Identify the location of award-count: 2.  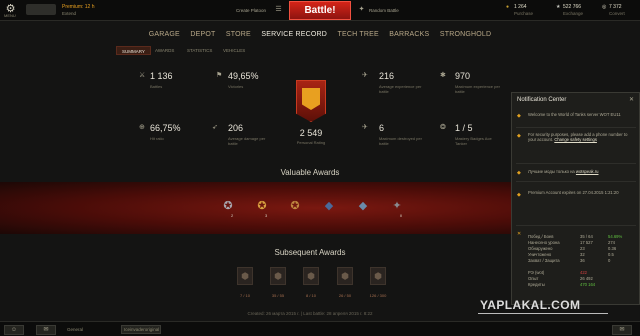
(232, 215).